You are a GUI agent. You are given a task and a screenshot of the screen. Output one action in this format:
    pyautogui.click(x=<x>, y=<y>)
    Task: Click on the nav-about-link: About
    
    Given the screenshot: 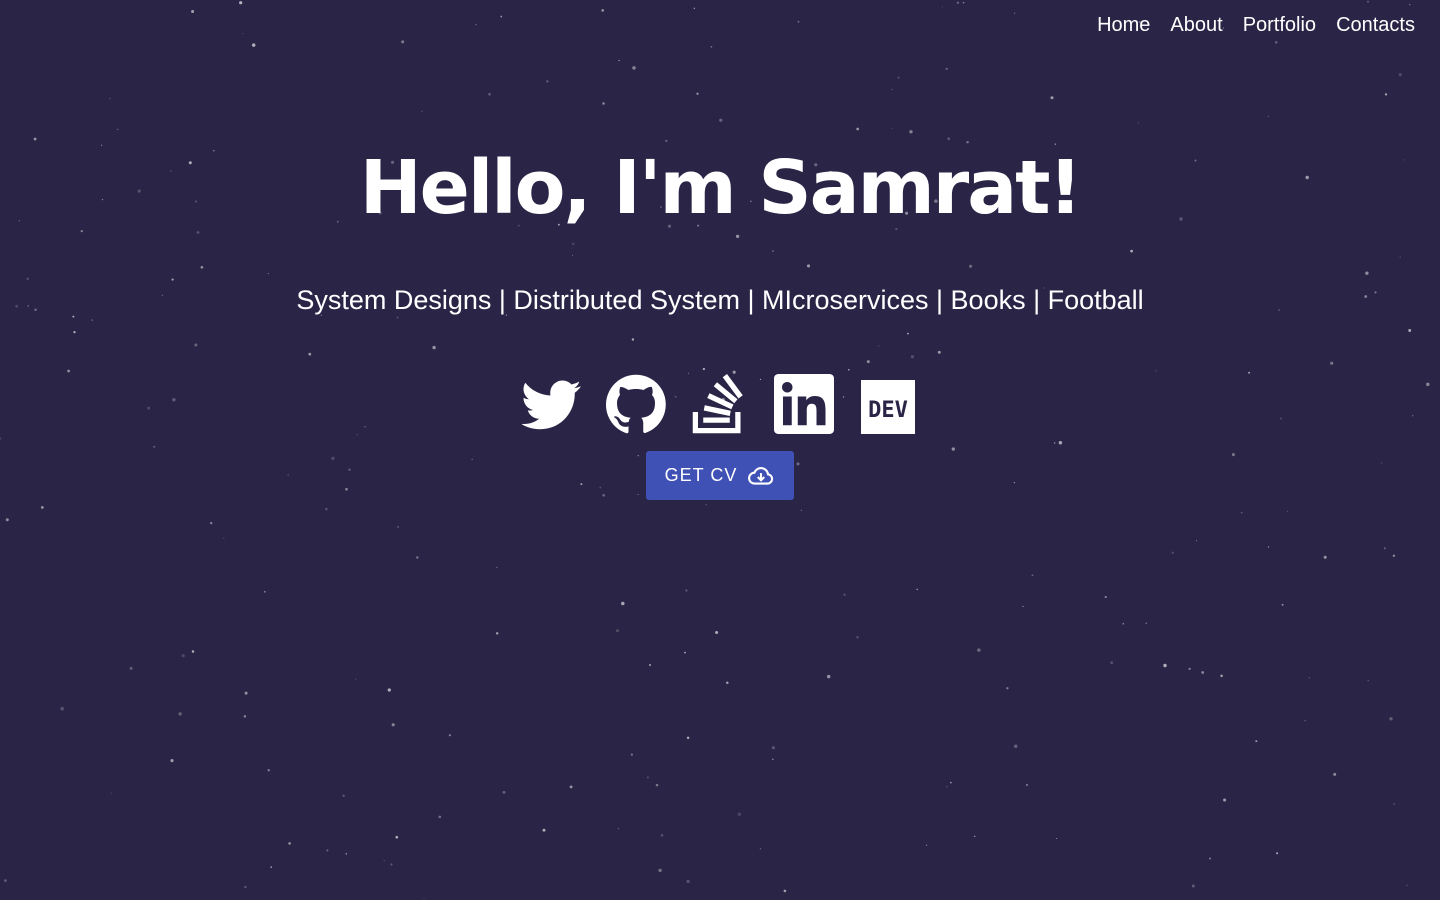 What is the action you would take?
    pyautogui.click(x=1196, y=25)
    